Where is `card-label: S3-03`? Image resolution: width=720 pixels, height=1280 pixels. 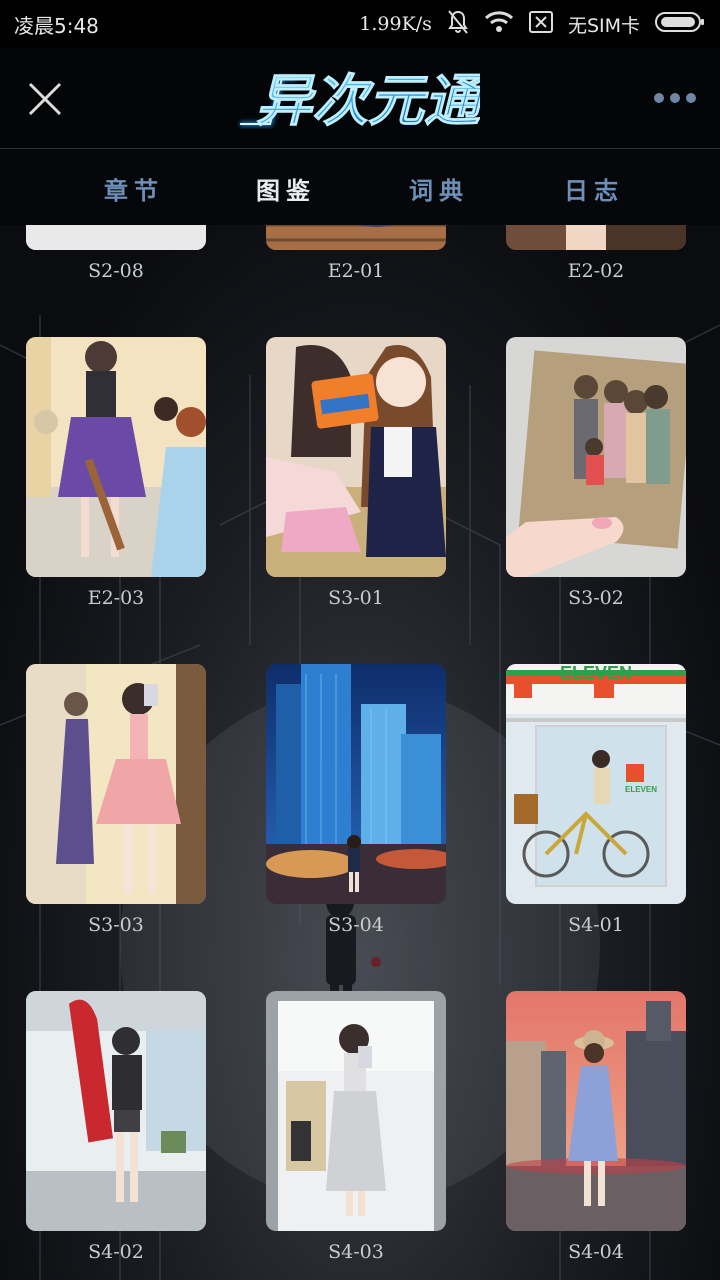 card-label: S3-03 is located at coordinates (116, 925).